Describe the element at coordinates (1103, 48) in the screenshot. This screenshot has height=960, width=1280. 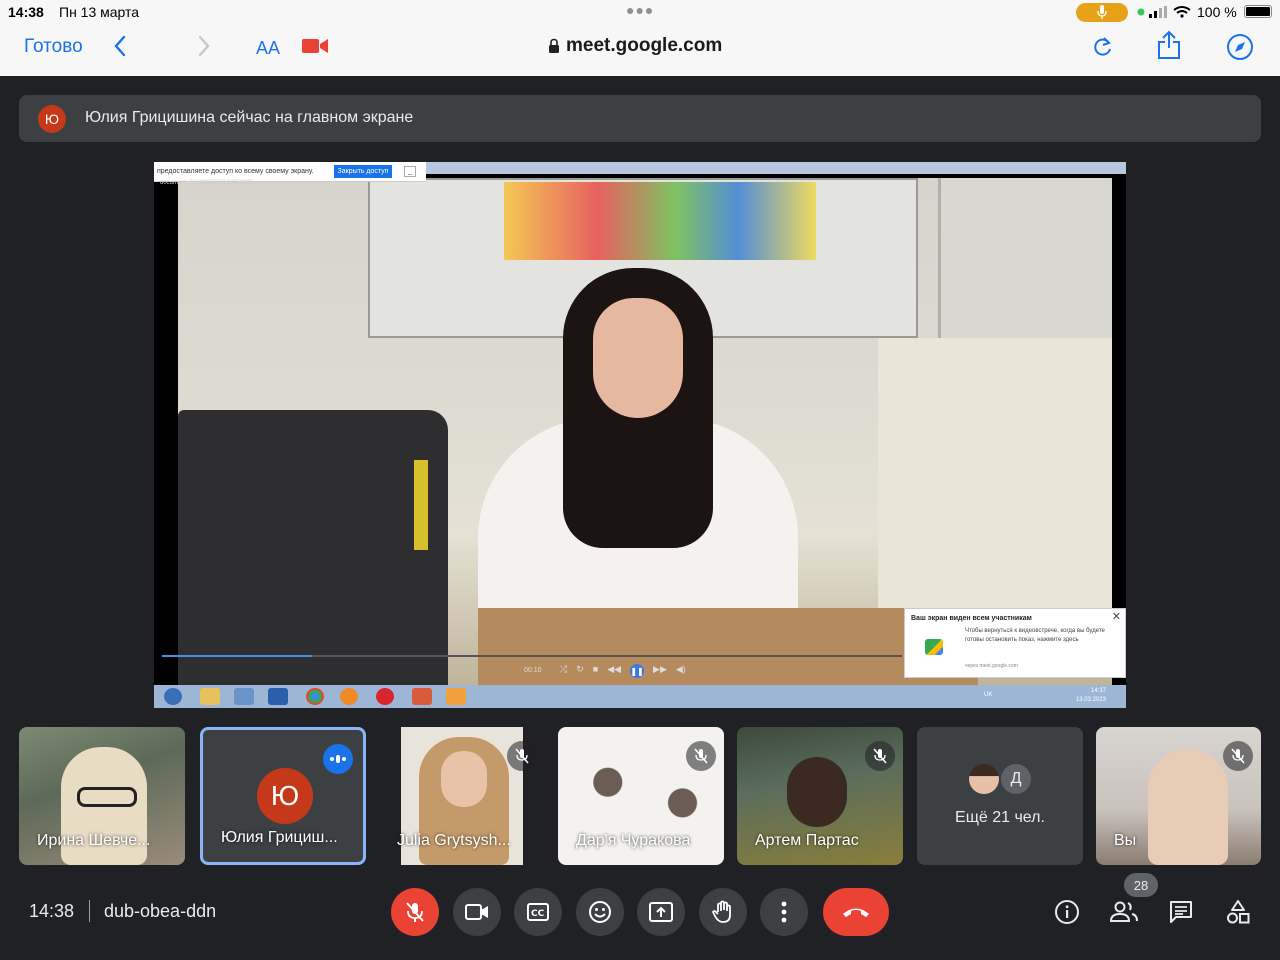
I see `reload-icon` at that location.